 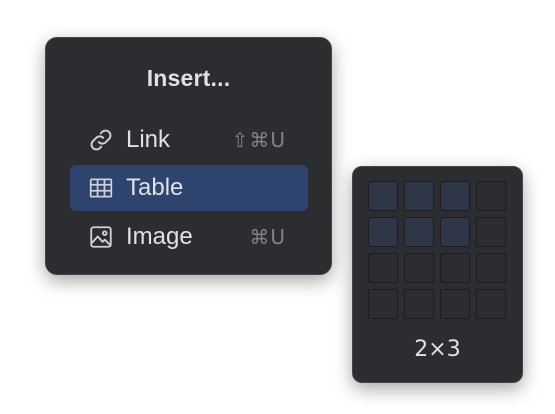 What do you see at coordinates (189, 188) in the screenshot?
I see `menu-item-table: Table` at bounding box center [189, 188].